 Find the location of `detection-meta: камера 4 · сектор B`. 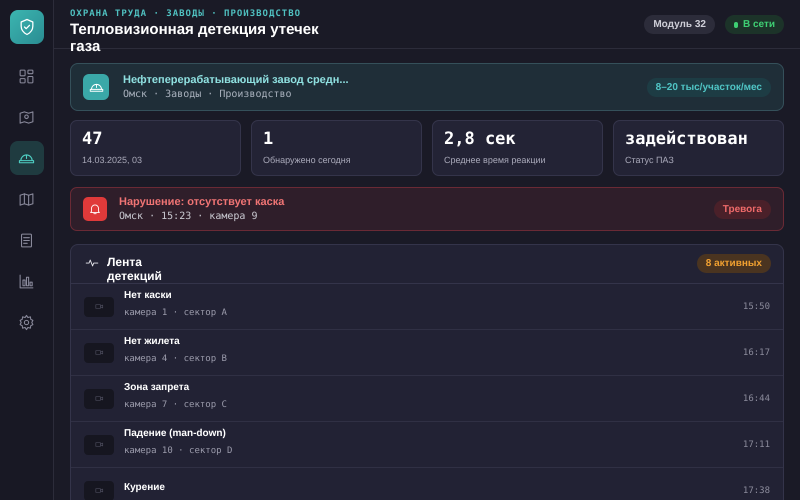

detection-meta: камера 4 · сектор B is located at coordinates (176, 359).